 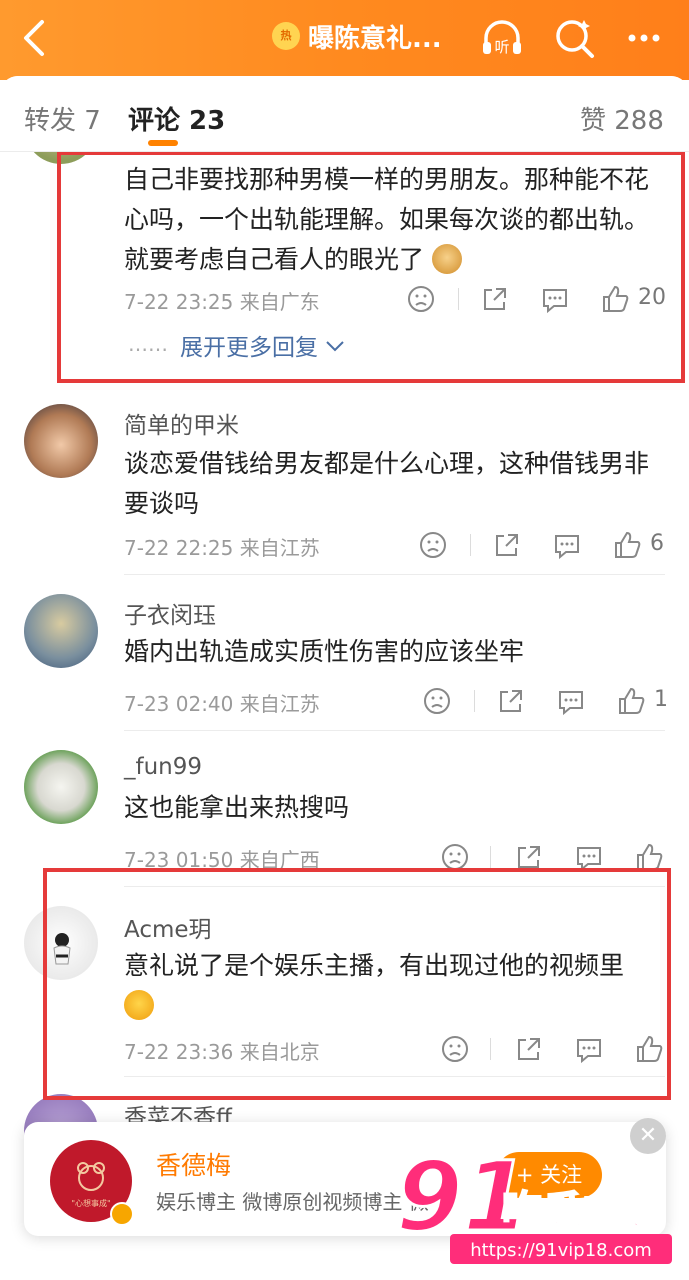 I want to click on card-username: 香德梅, so click(x=193, y=1164).